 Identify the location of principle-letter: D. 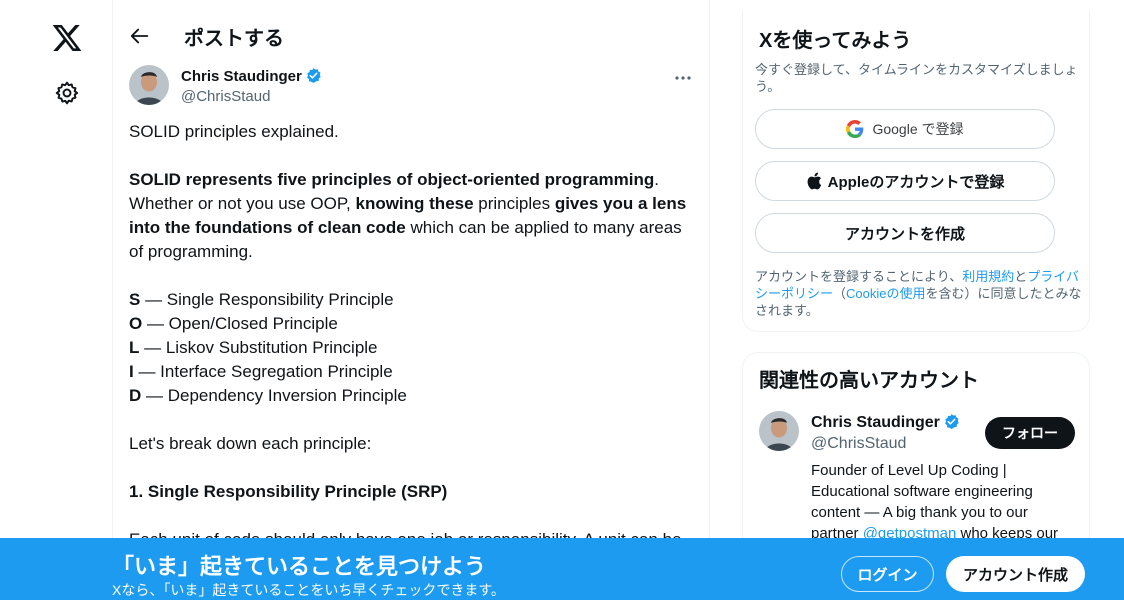
(135, 395).